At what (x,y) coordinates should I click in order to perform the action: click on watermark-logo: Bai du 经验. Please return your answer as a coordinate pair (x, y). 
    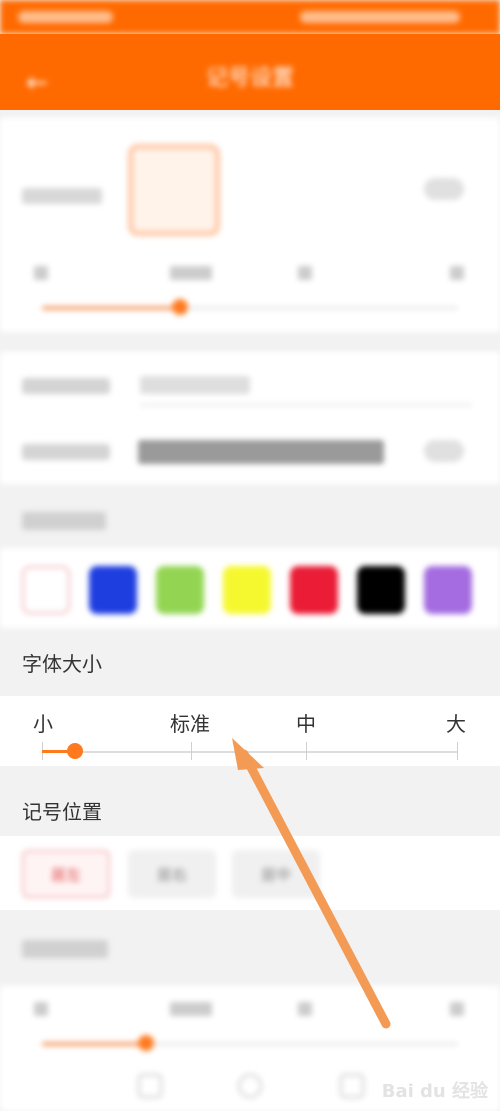
    Looking at the image, I should click on (434, 1091).